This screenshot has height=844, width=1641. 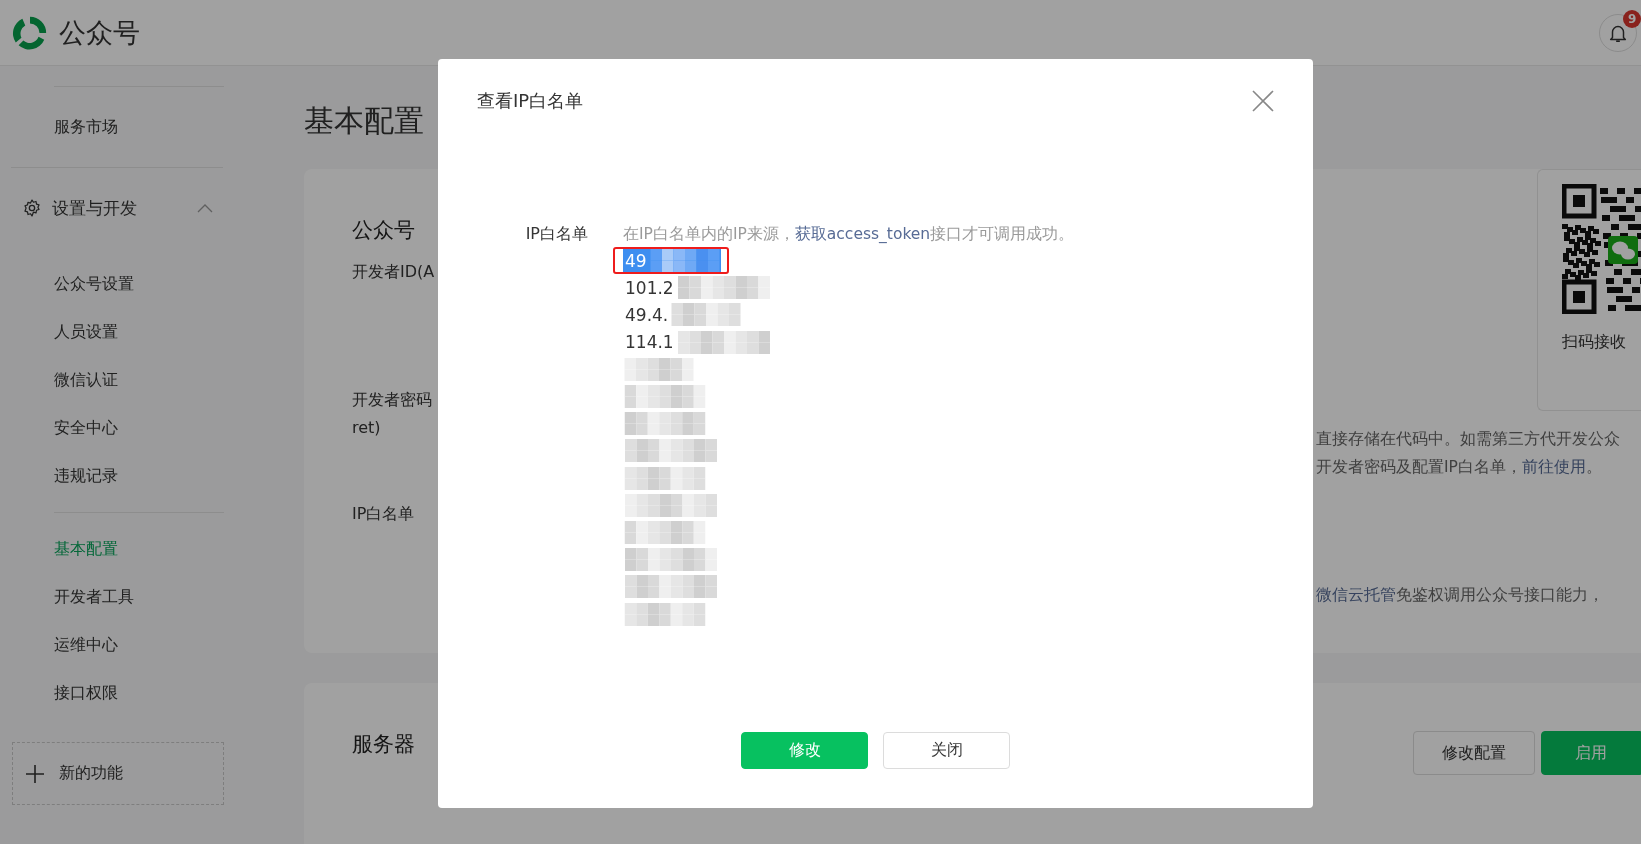 What do you see at coordinates (683, 315) in the screenshot?
I see `ip-row: 49.4.` at bounding box center [683, 315].